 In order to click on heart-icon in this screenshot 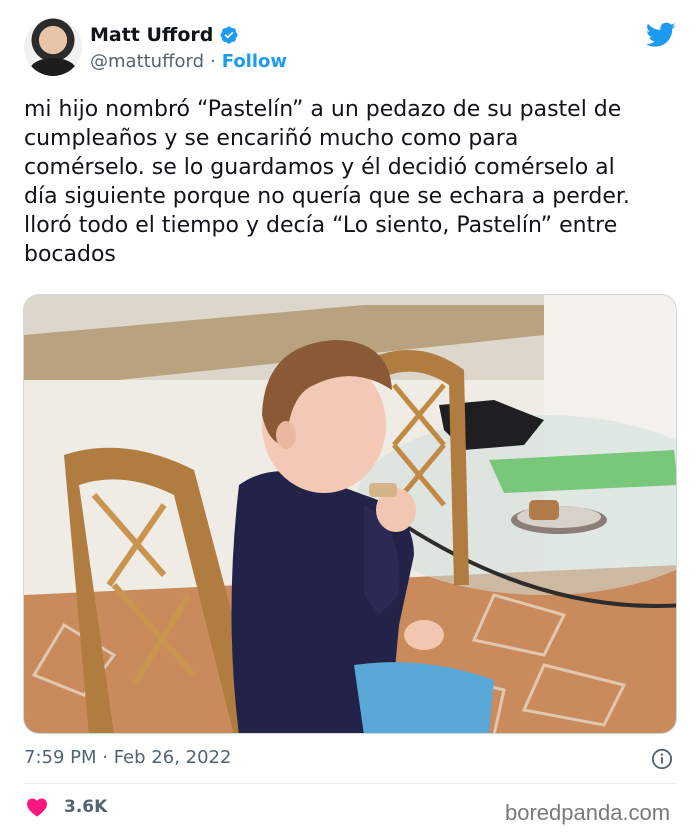, I will do `click(37, 807)`.